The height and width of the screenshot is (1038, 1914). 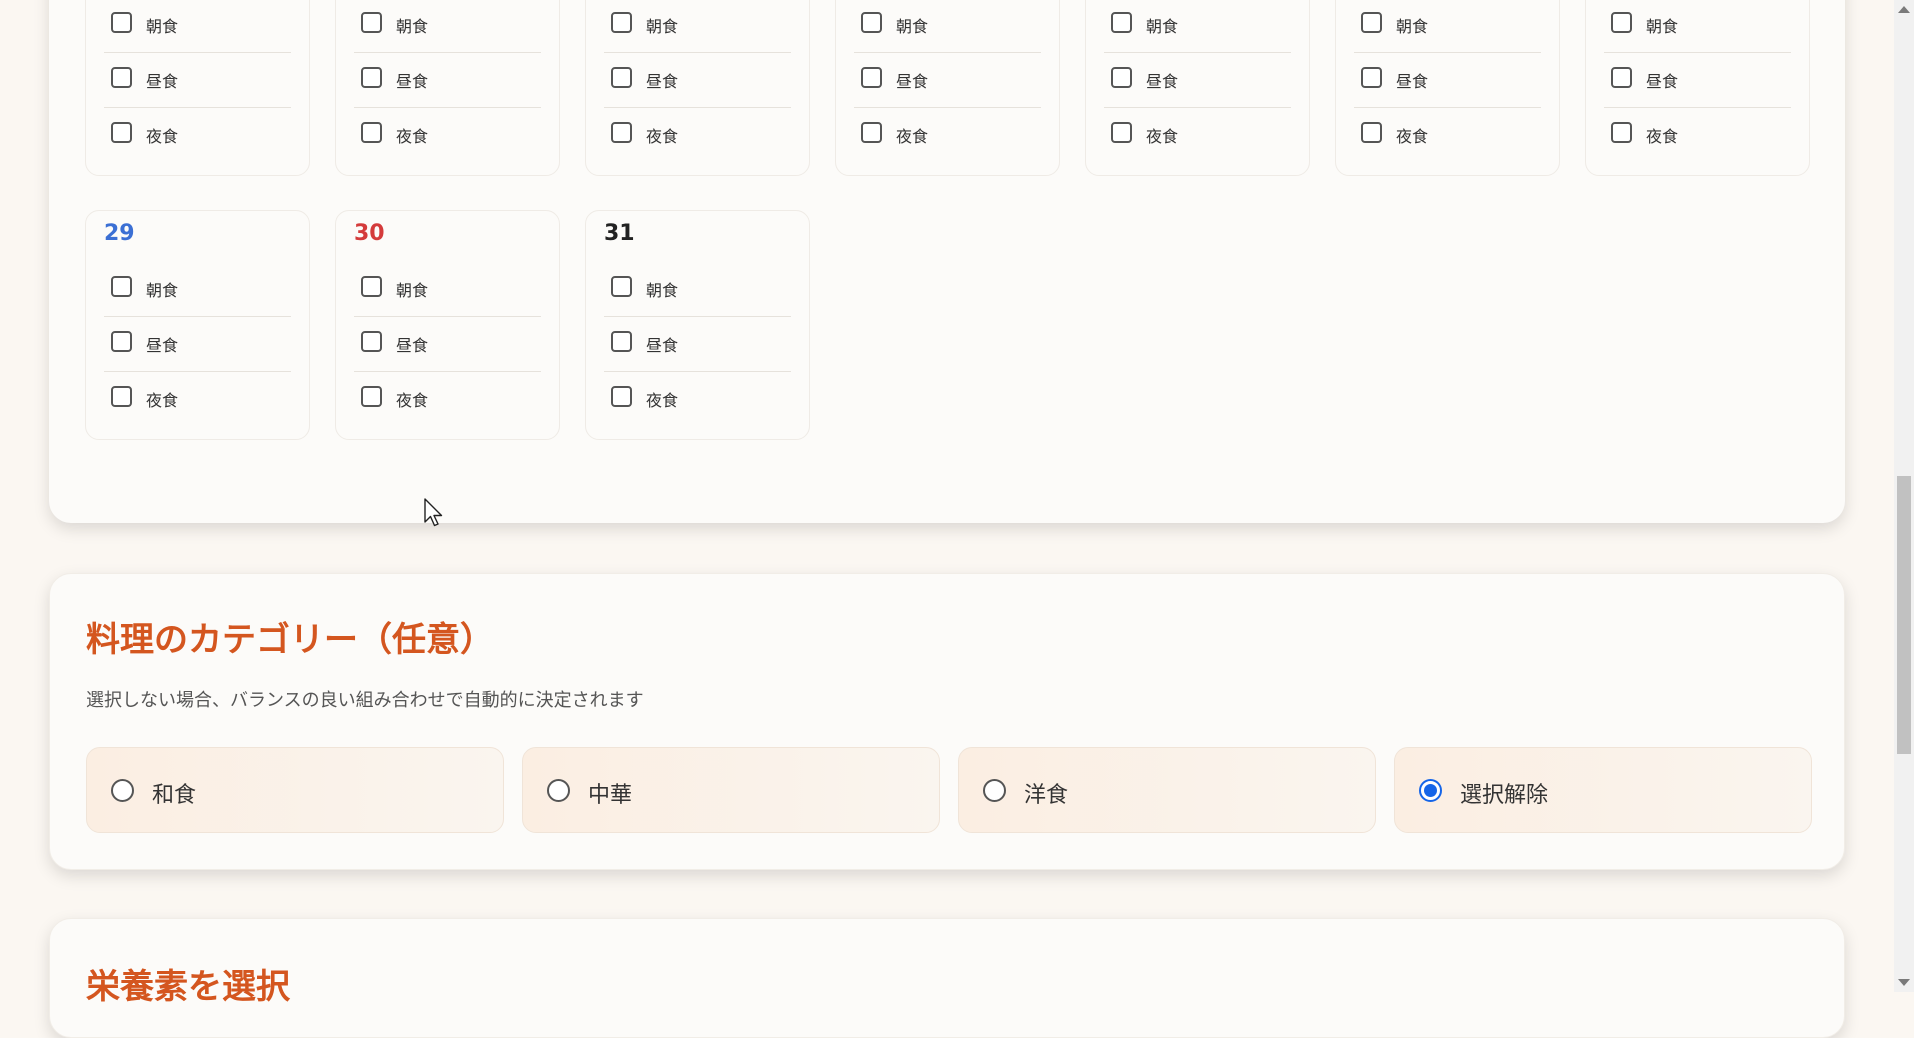 I want to click on page-scrollbar, so click(x=1904, y=496).